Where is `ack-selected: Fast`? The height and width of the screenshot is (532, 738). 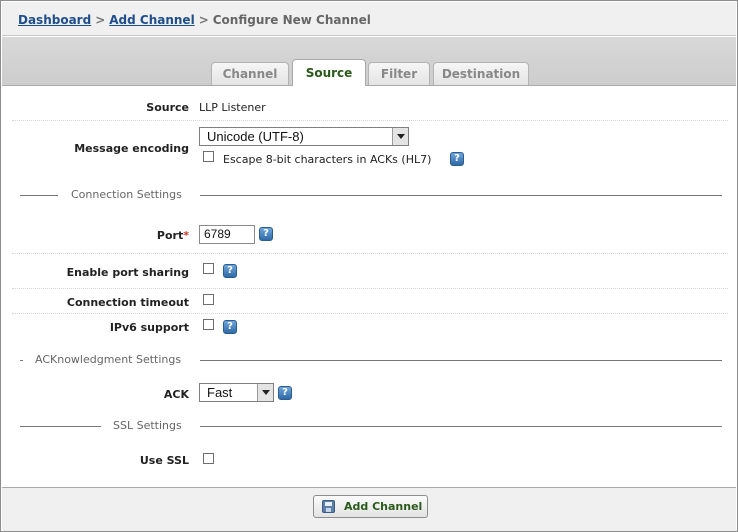
ack-selected: Fast is located at coordinates (220, 392).